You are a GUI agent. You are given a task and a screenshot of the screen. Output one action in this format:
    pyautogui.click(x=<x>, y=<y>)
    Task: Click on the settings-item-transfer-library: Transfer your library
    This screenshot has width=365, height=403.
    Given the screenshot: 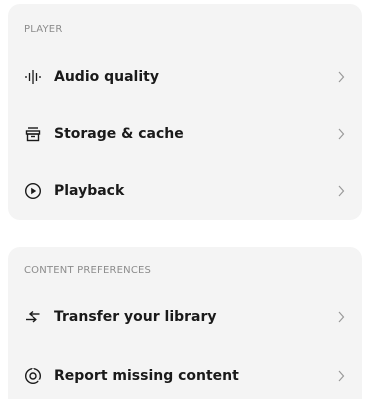 What is the action you would take?
    pyautogui.click(x=185, y=317)
    